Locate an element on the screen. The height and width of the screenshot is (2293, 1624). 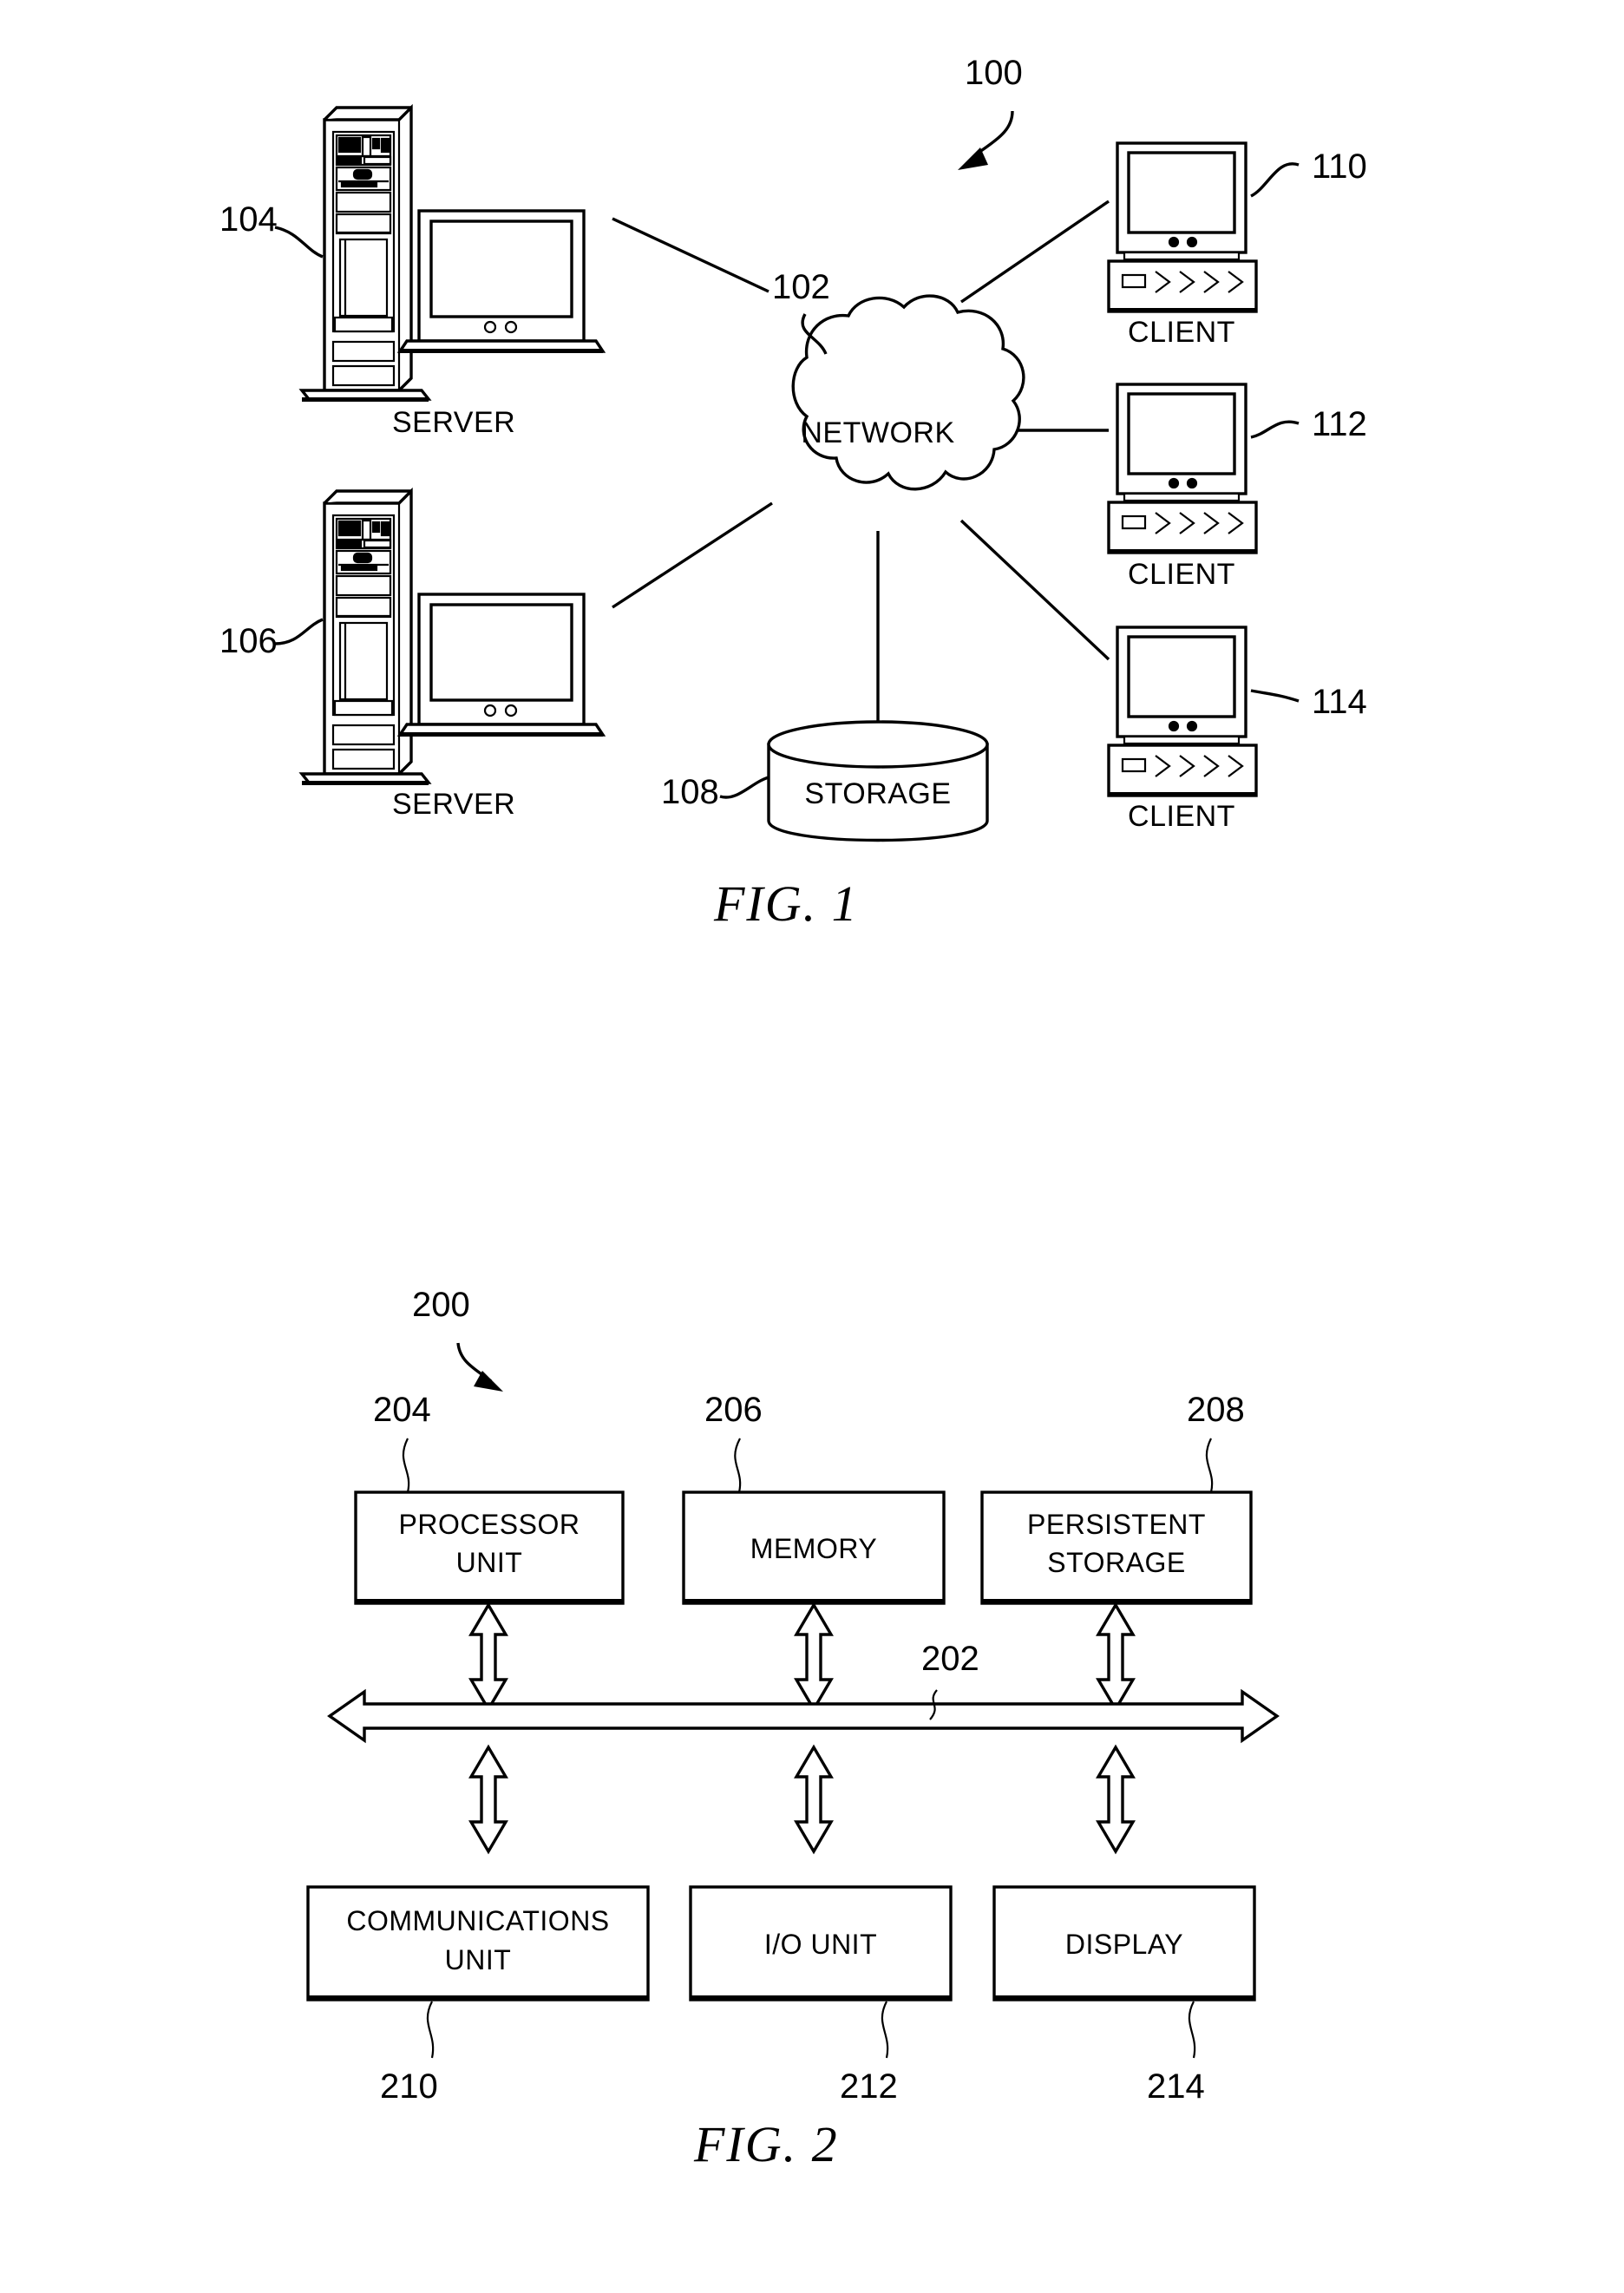
fig2-arrow-bus-display is located at coordinates (1116, 1799).